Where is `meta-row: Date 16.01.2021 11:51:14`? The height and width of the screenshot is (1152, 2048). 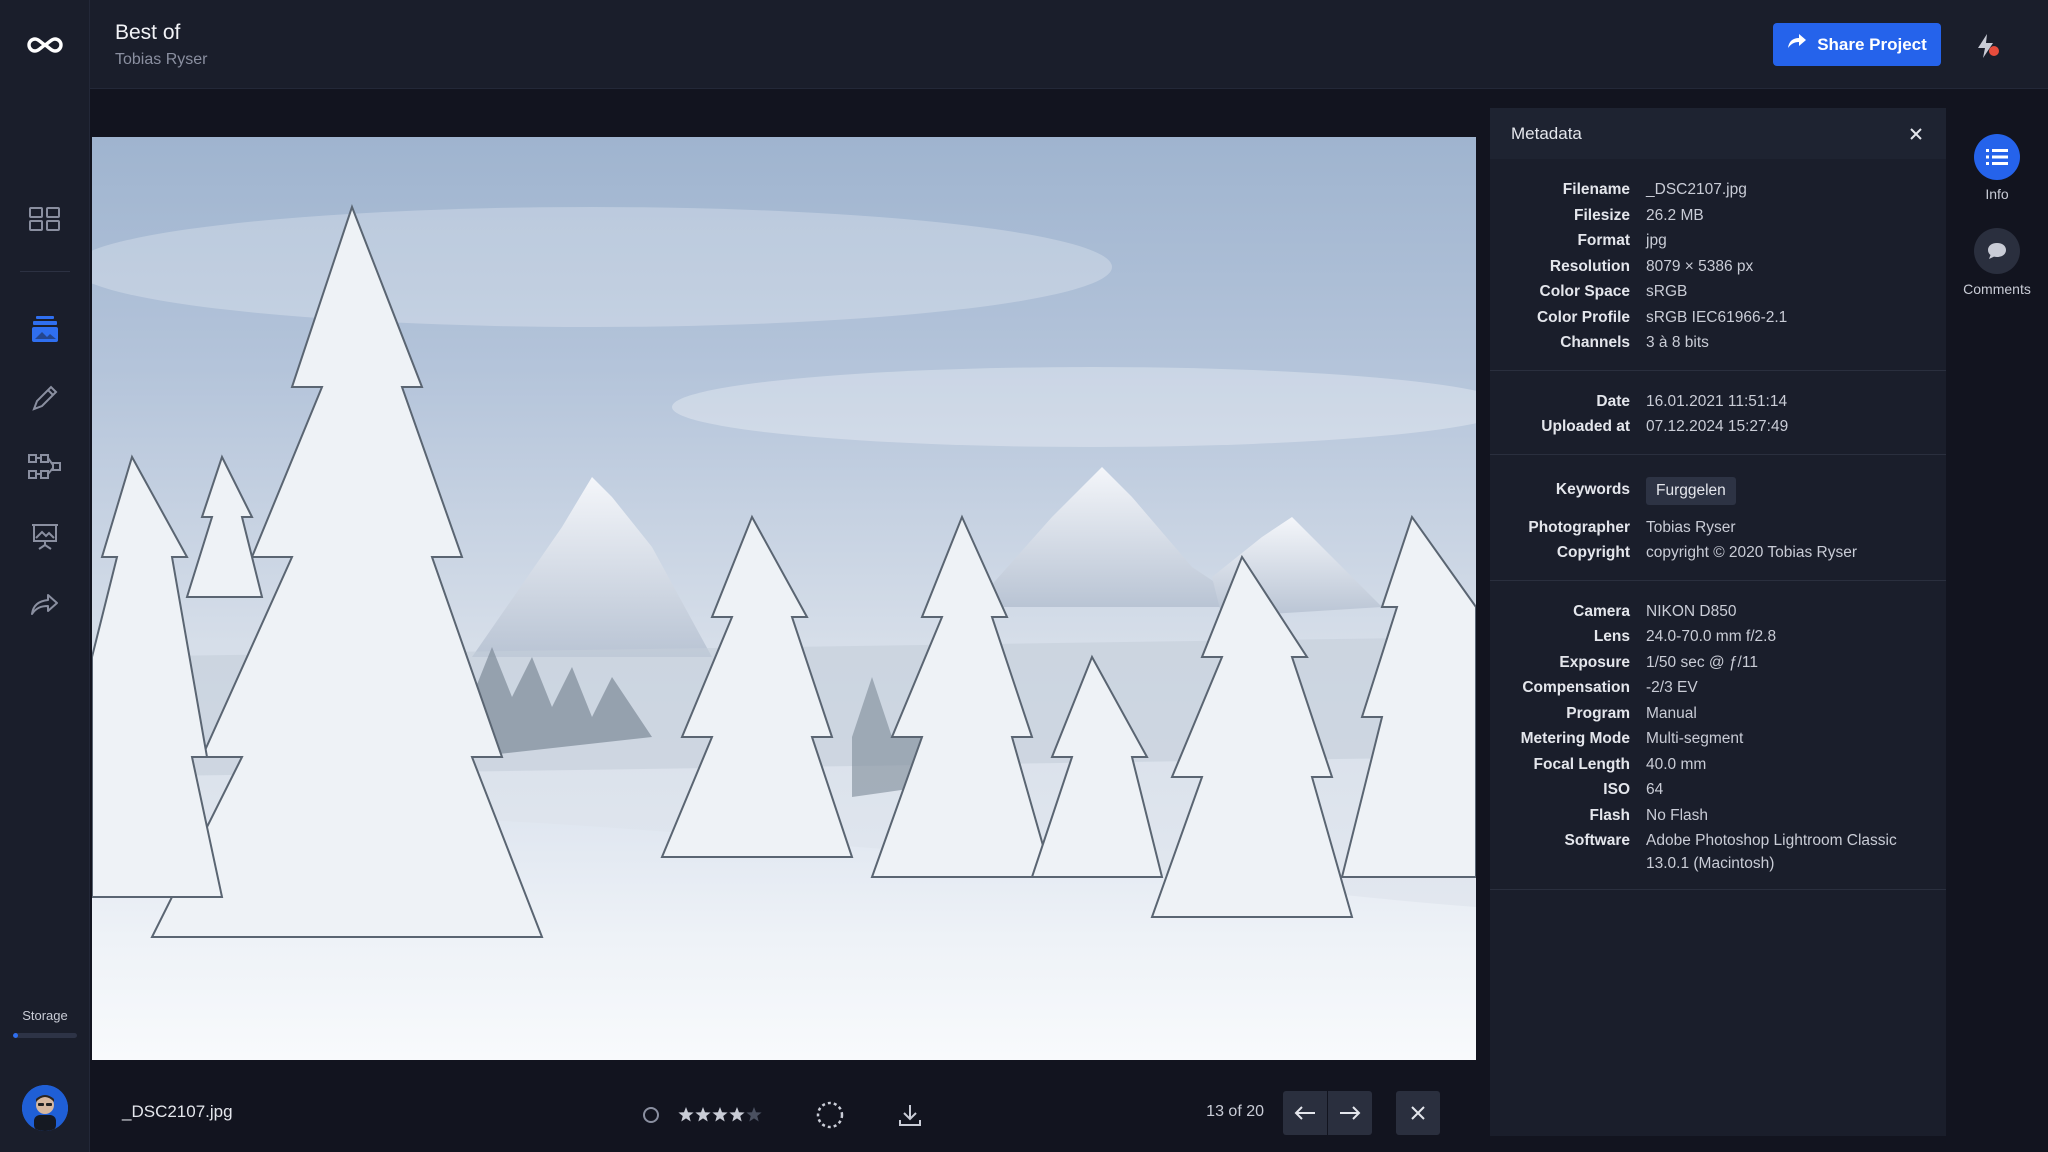 meta-row: Date 16.01.2021 11:51:14 is located at coordinates (1718, 402).